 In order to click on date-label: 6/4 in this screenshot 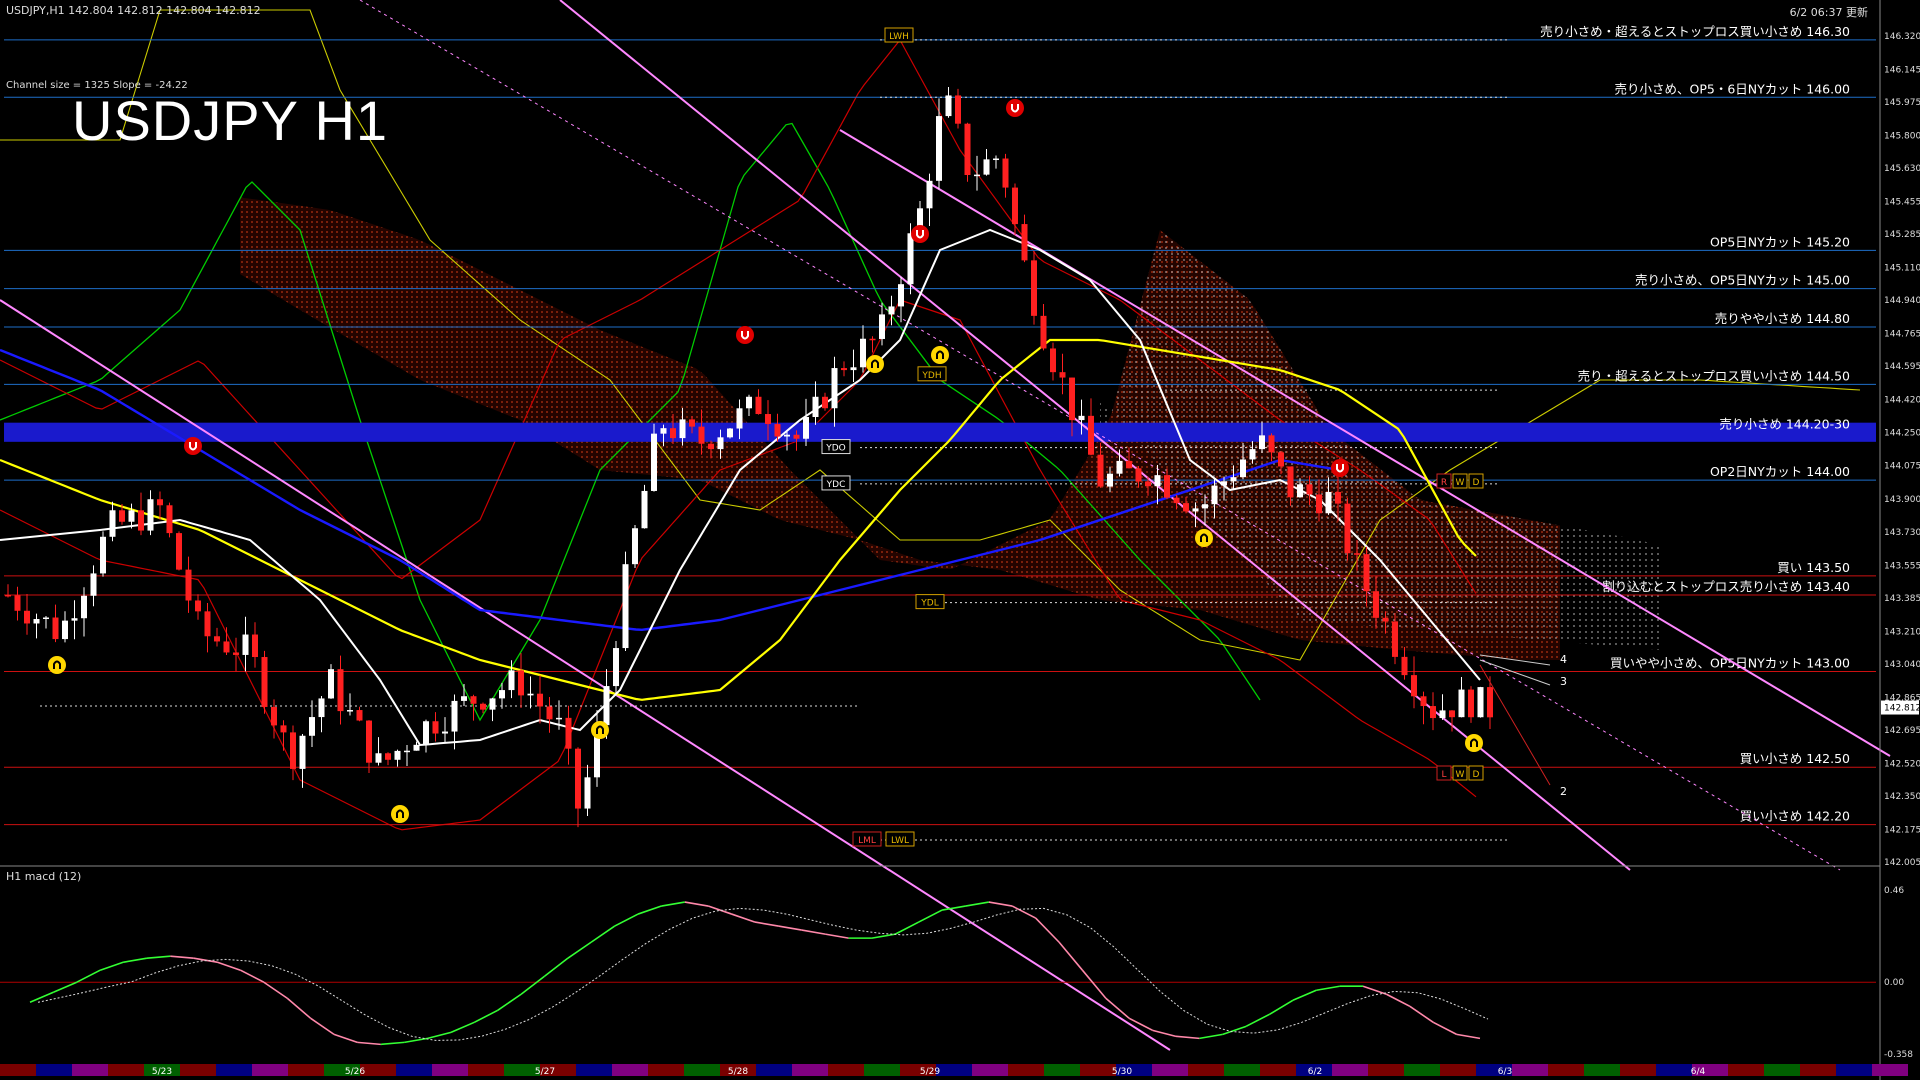, I will do `click(1698, 1072)`.